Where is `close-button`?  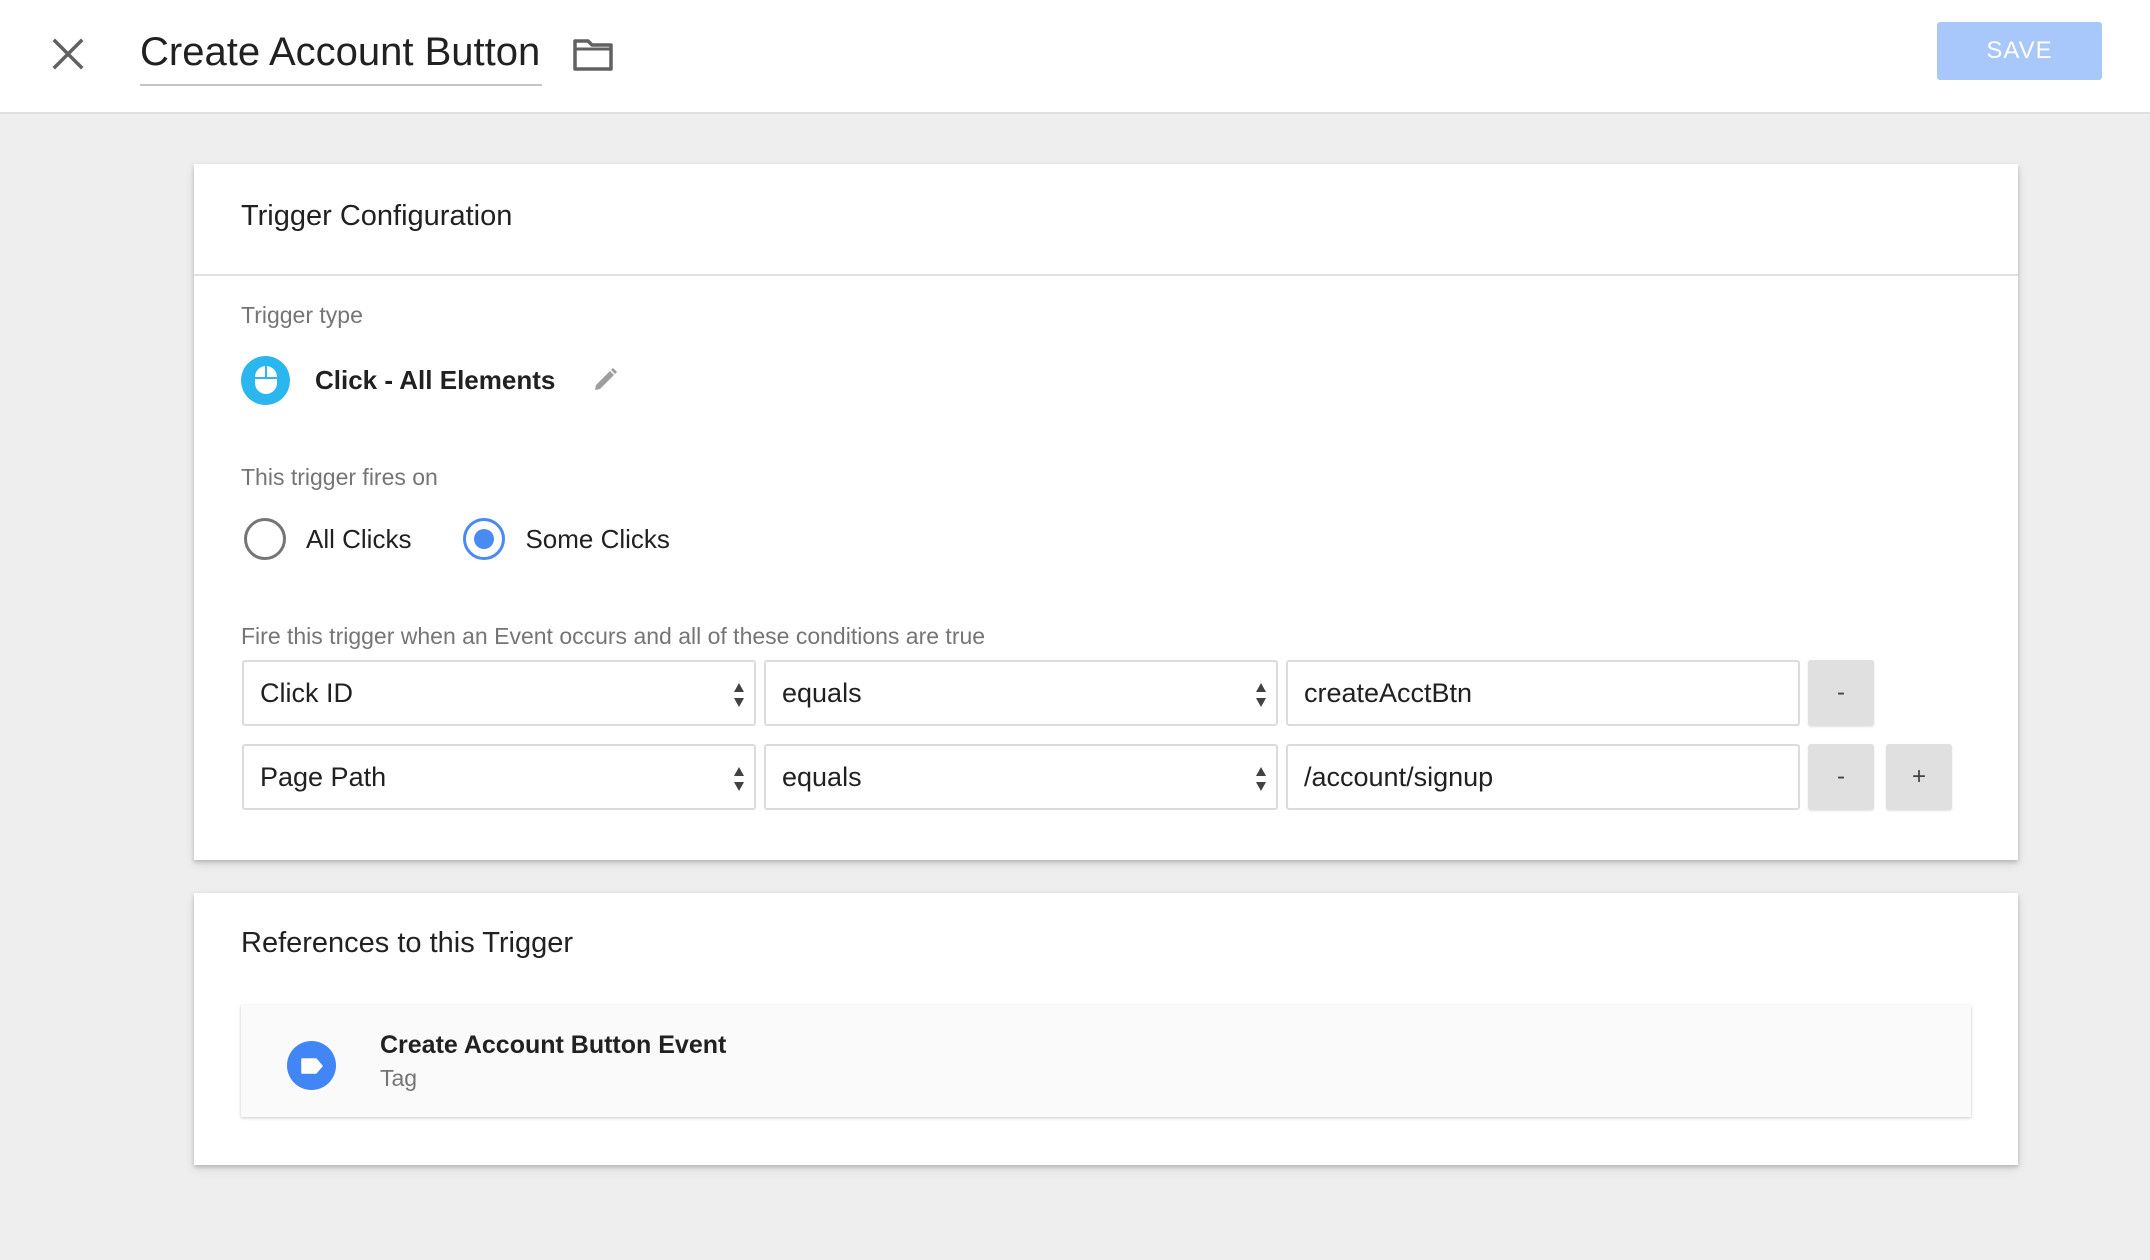 close-button is located at coordinates (68, 54).